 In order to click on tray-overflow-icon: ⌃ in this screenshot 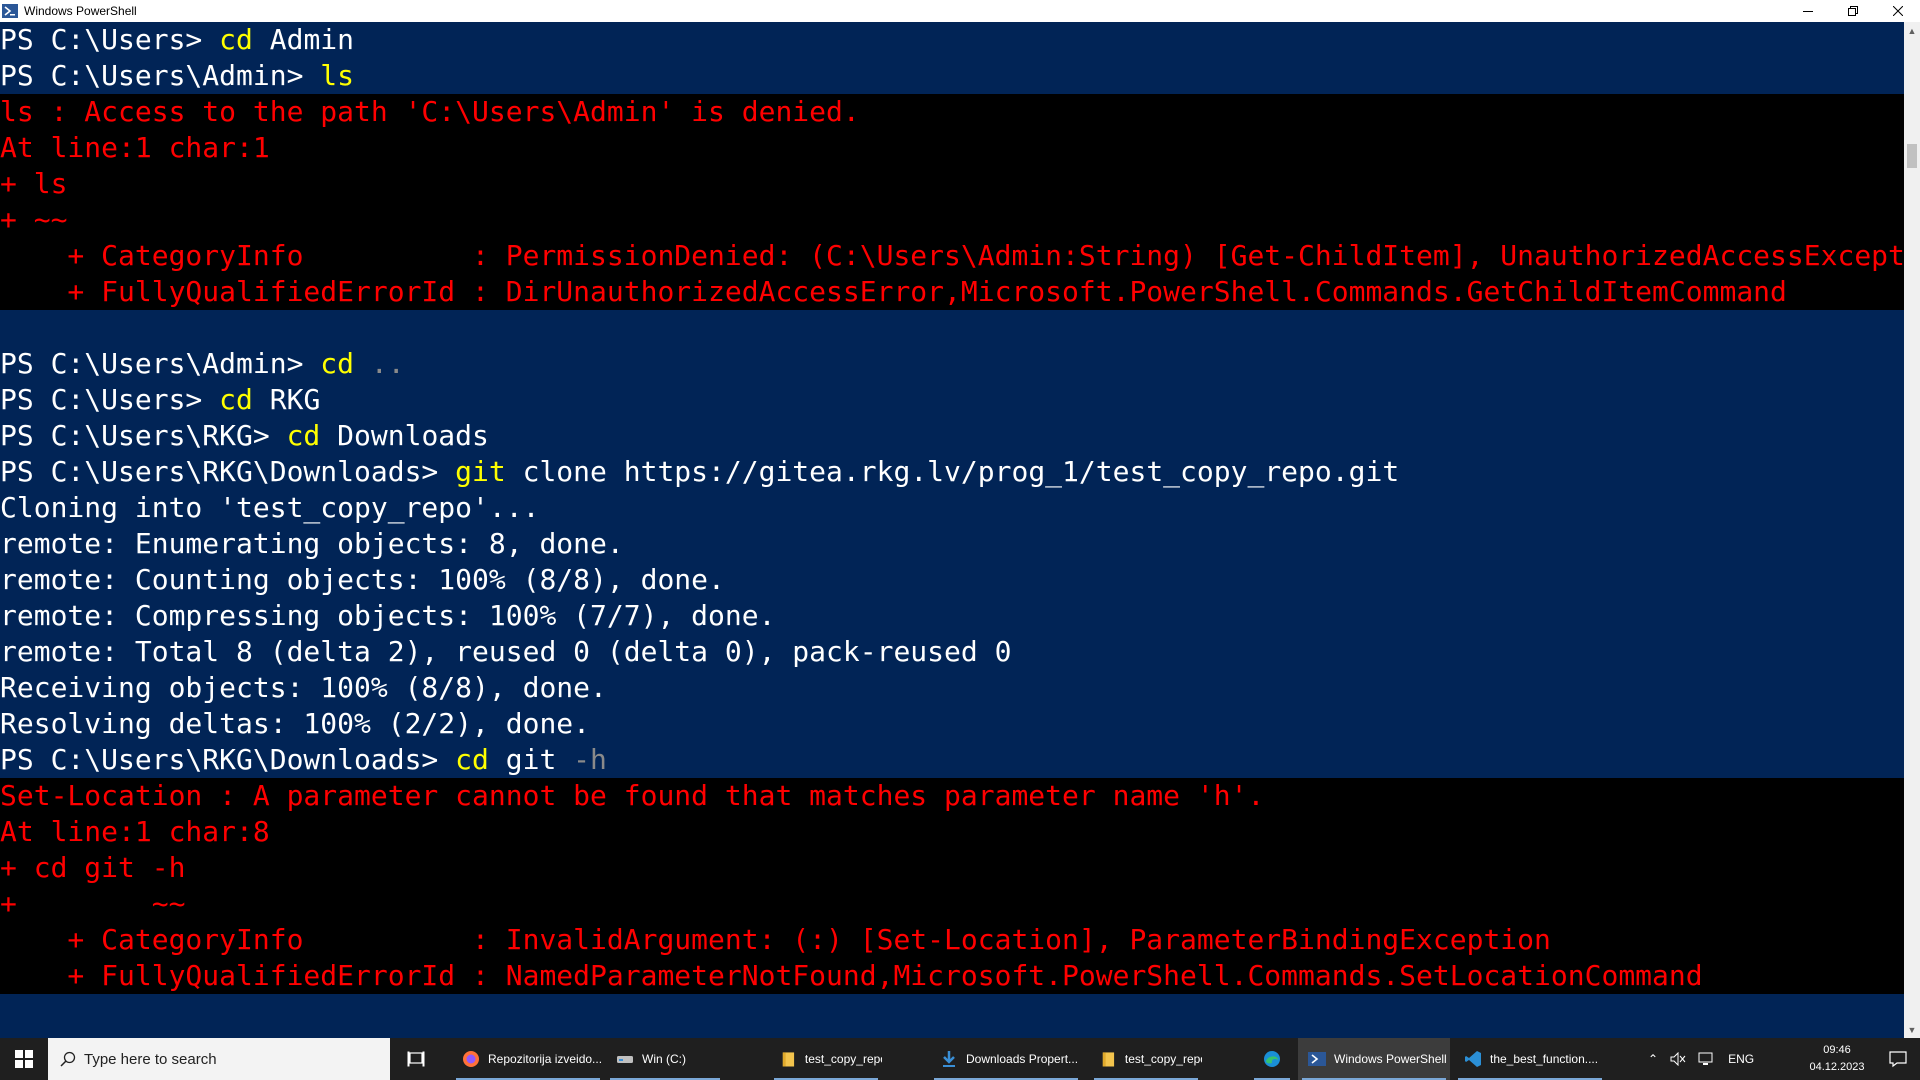, I will do `click(1653, 1059)`.